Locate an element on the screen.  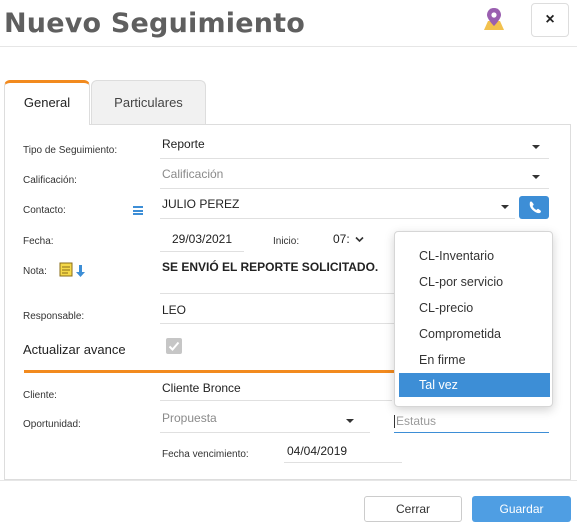
phone-icon is located at coordinates (535, 207).